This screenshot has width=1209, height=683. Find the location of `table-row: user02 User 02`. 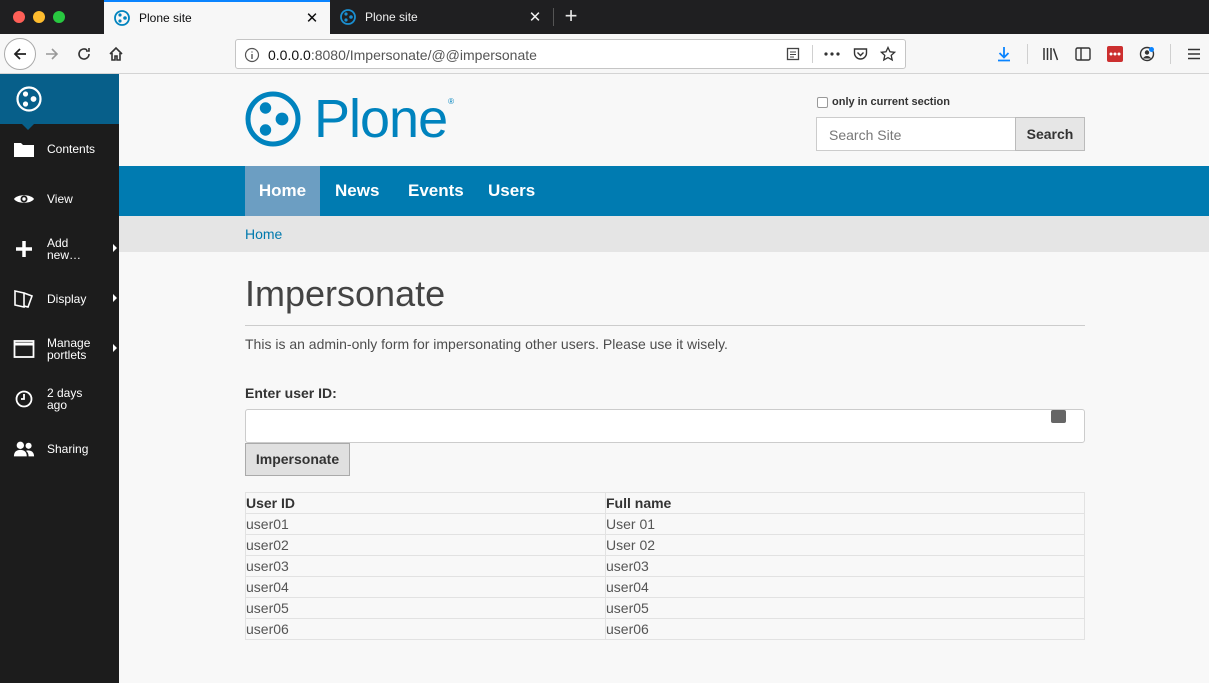

table-row: user02 User 02 is located at coordinates (665, 545).